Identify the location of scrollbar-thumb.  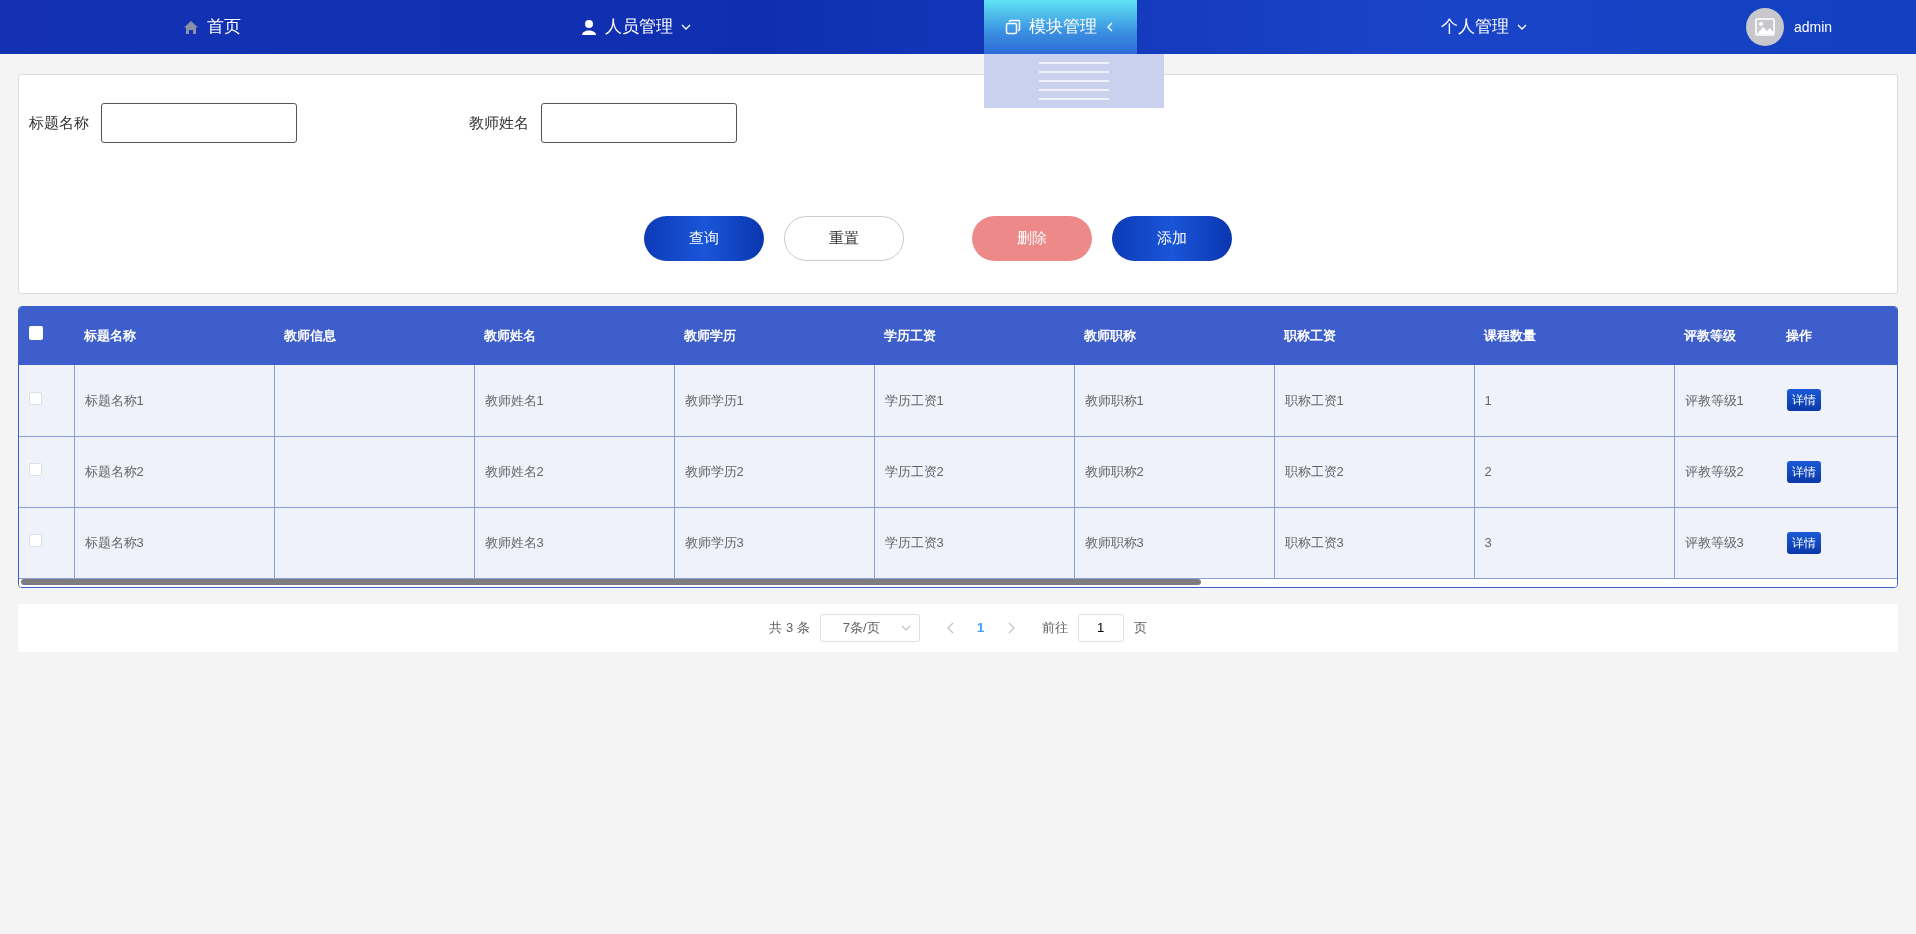
(611, 581).